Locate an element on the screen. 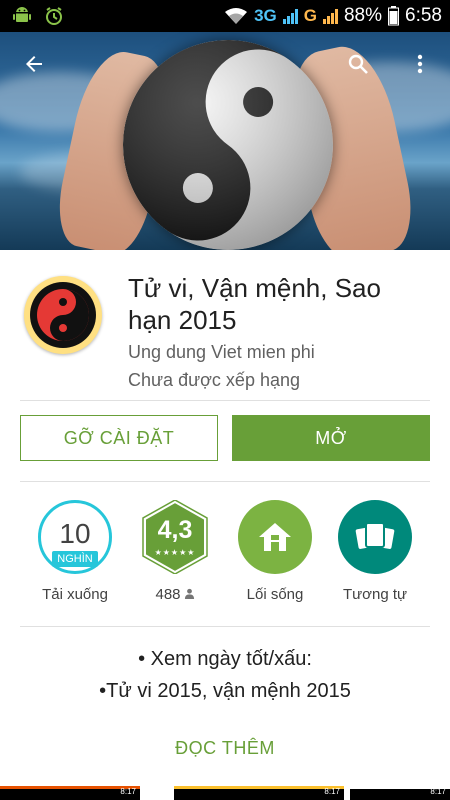  downloads-unit: NGHÌN is located at coordinates (75, 559).